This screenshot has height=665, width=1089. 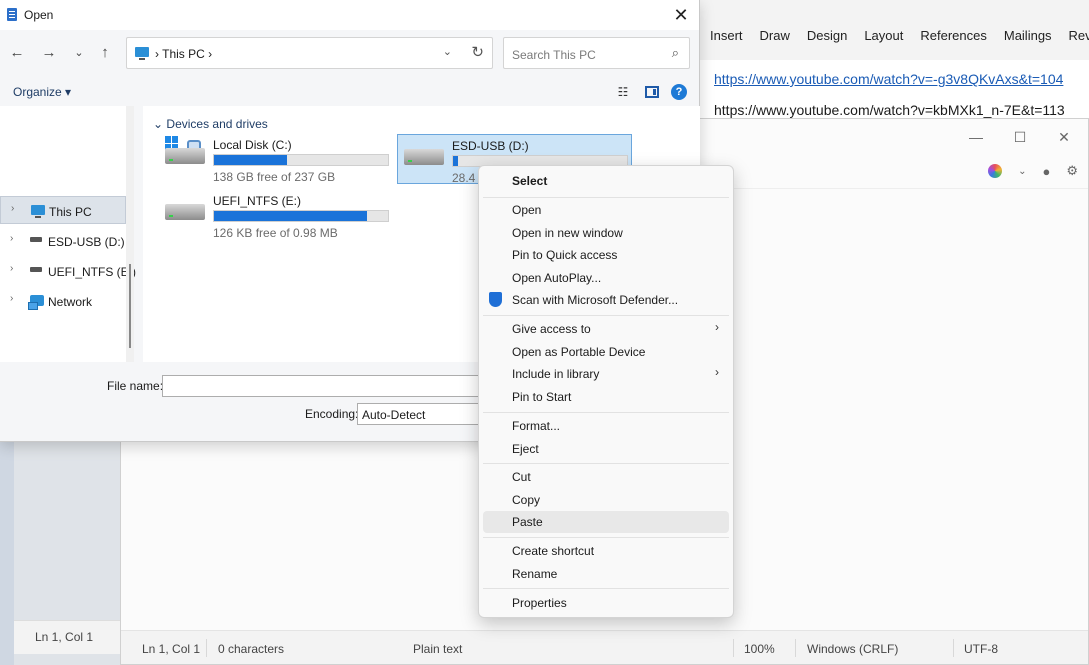 I want to click on refresh-icon: ↻, so click(x=477, y=52).